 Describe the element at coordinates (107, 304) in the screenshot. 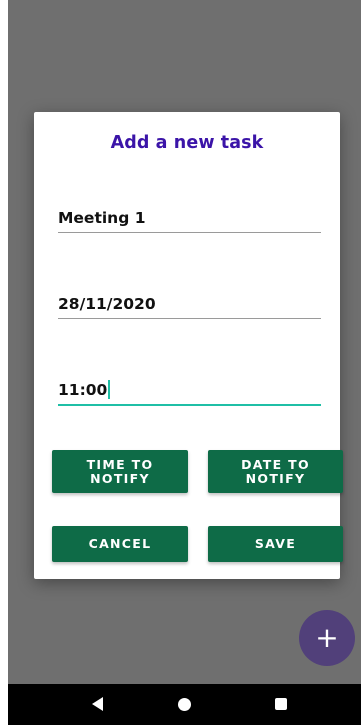

I see `task-date-value: 28/11/2020` at that location.